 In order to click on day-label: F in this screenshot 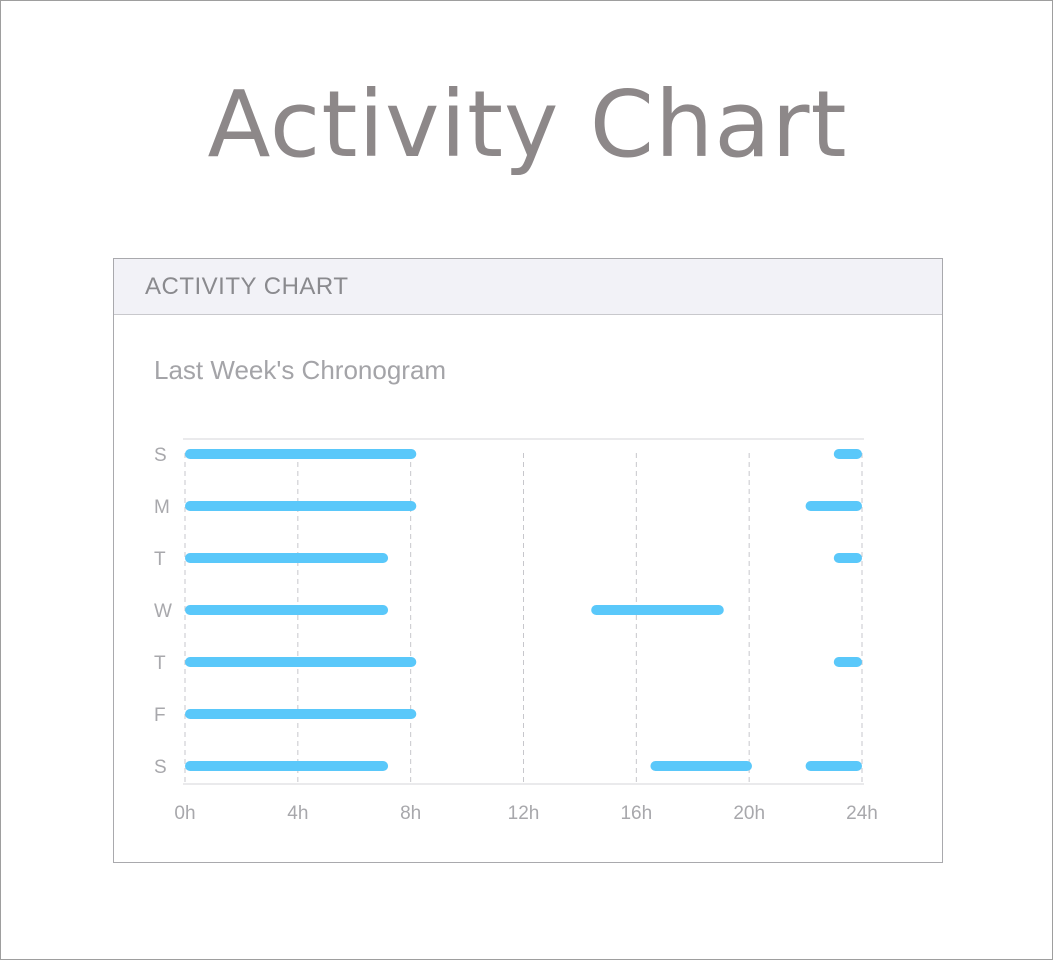, I will do `click(160, 715)`.